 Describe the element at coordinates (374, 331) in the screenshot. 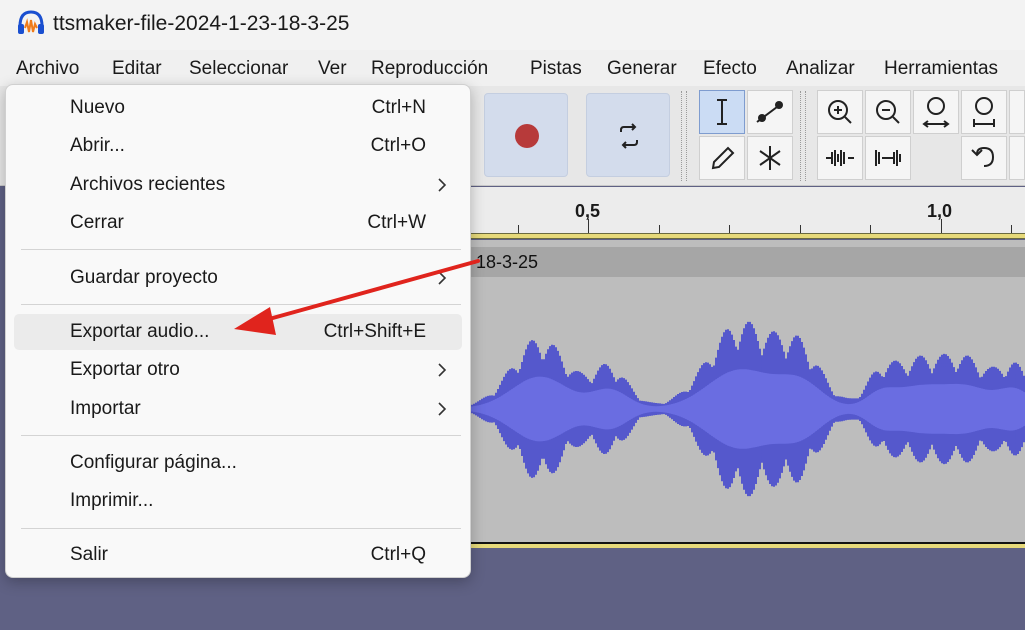

I see `menu-item-shortcut: Ctrl+Shift+E` at that location.